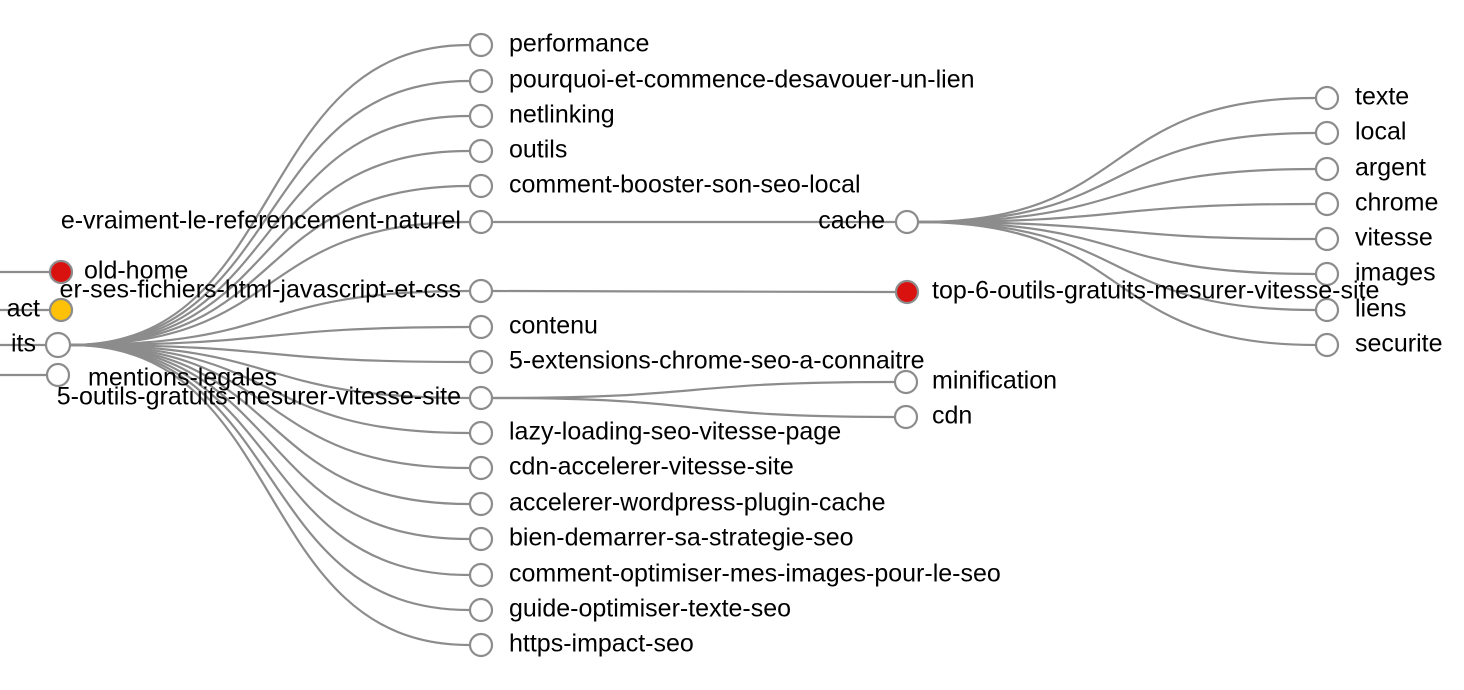 The height and width of the screenshot is (690, 1464). Describe the element at coordinates (1380, 132) in the screenshot. I see `node-label-local: local` at that location.